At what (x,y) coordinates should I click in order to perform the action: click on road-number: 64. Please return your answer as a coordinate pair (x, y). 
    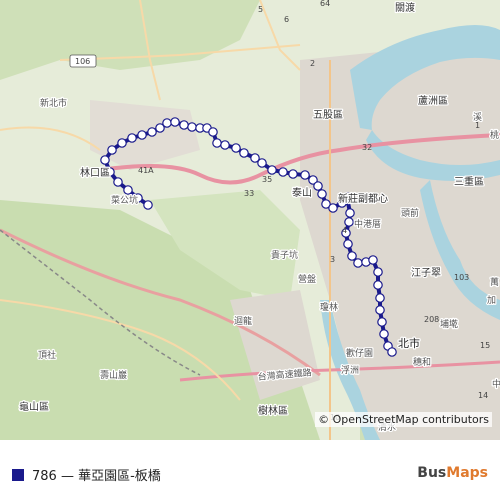
    Looking at the image, I should click on (325, 4).